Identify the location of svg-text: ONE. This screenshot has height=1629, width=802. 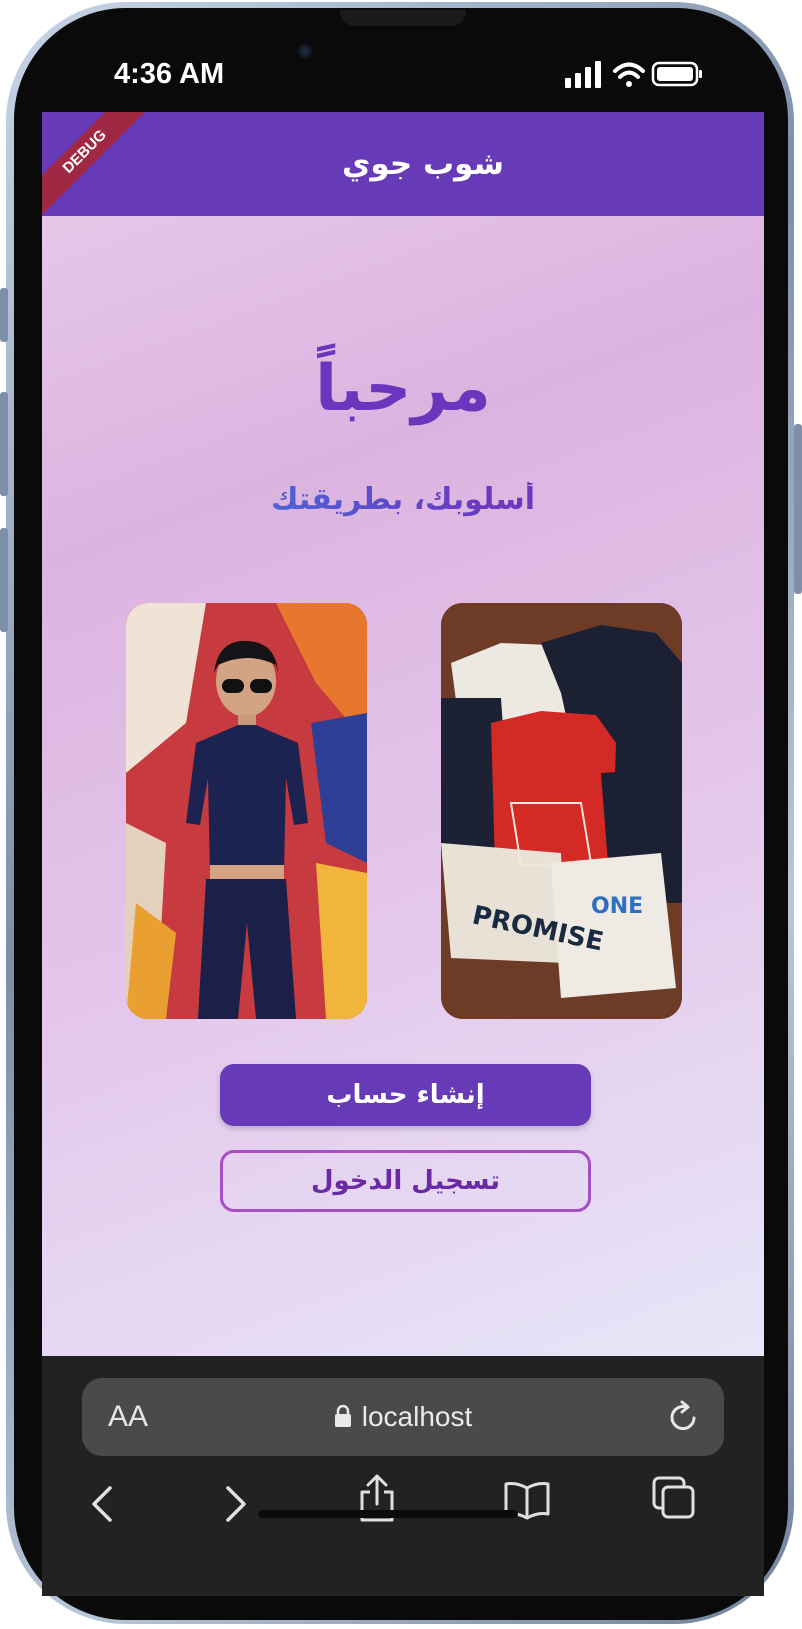
(617, 906).